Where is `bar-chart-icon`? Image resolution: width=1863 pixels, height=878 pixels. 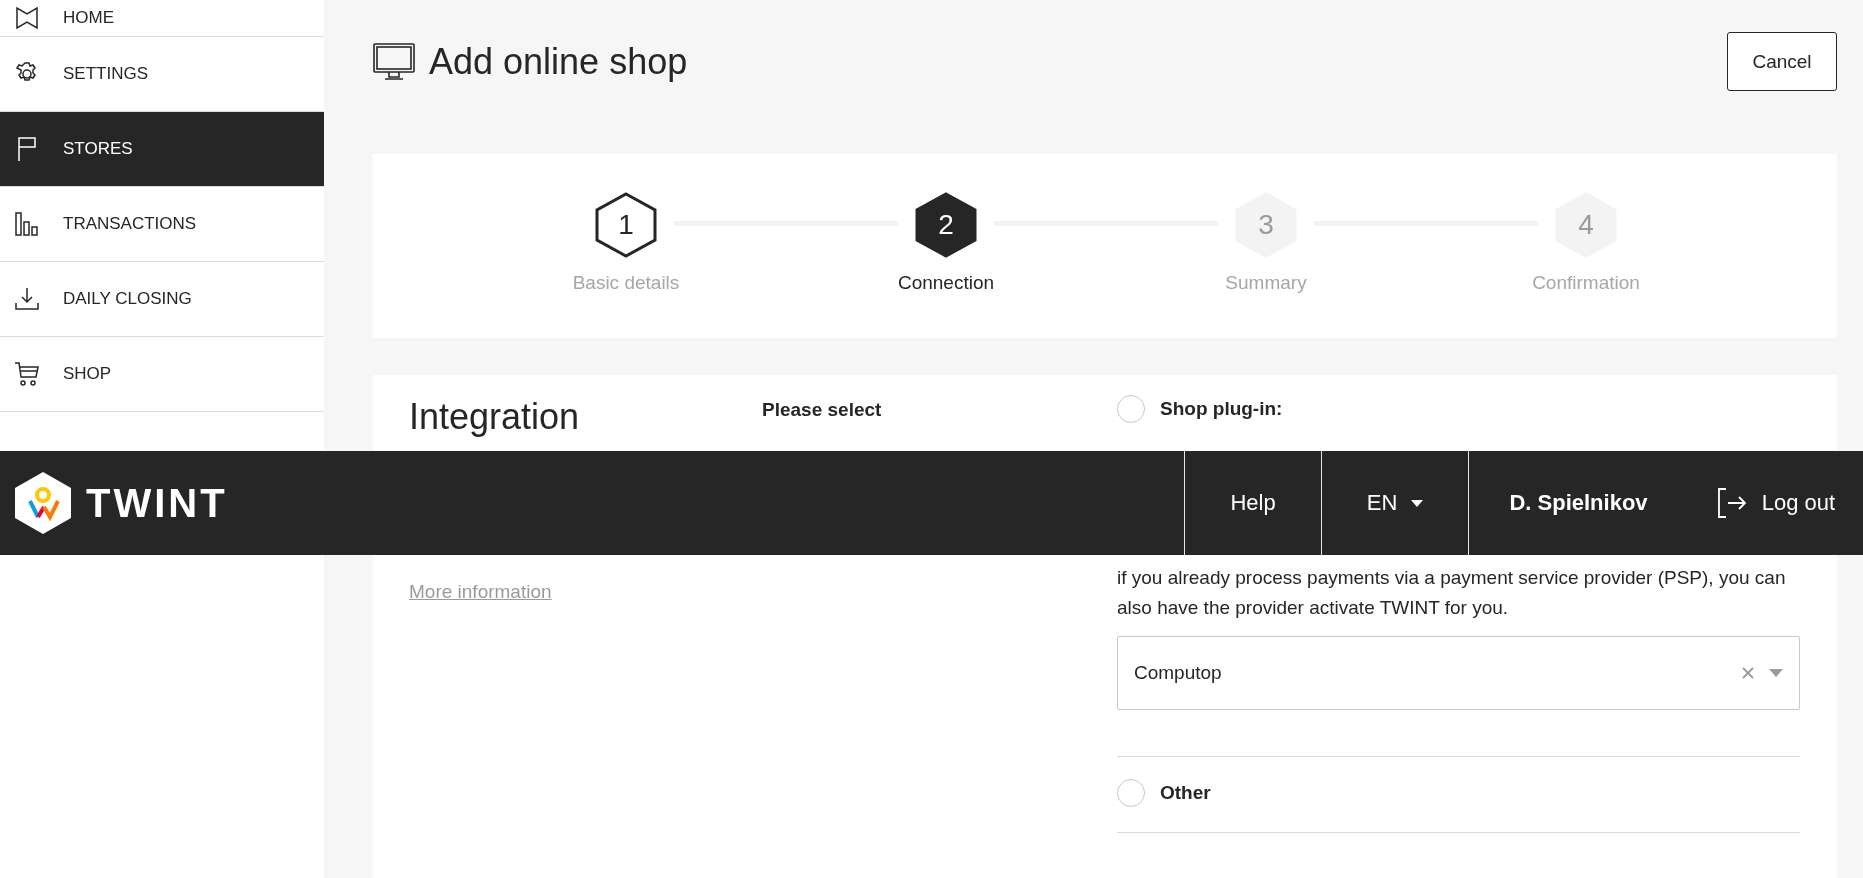
bar-chart-icon is located at coordinates (27, 224).